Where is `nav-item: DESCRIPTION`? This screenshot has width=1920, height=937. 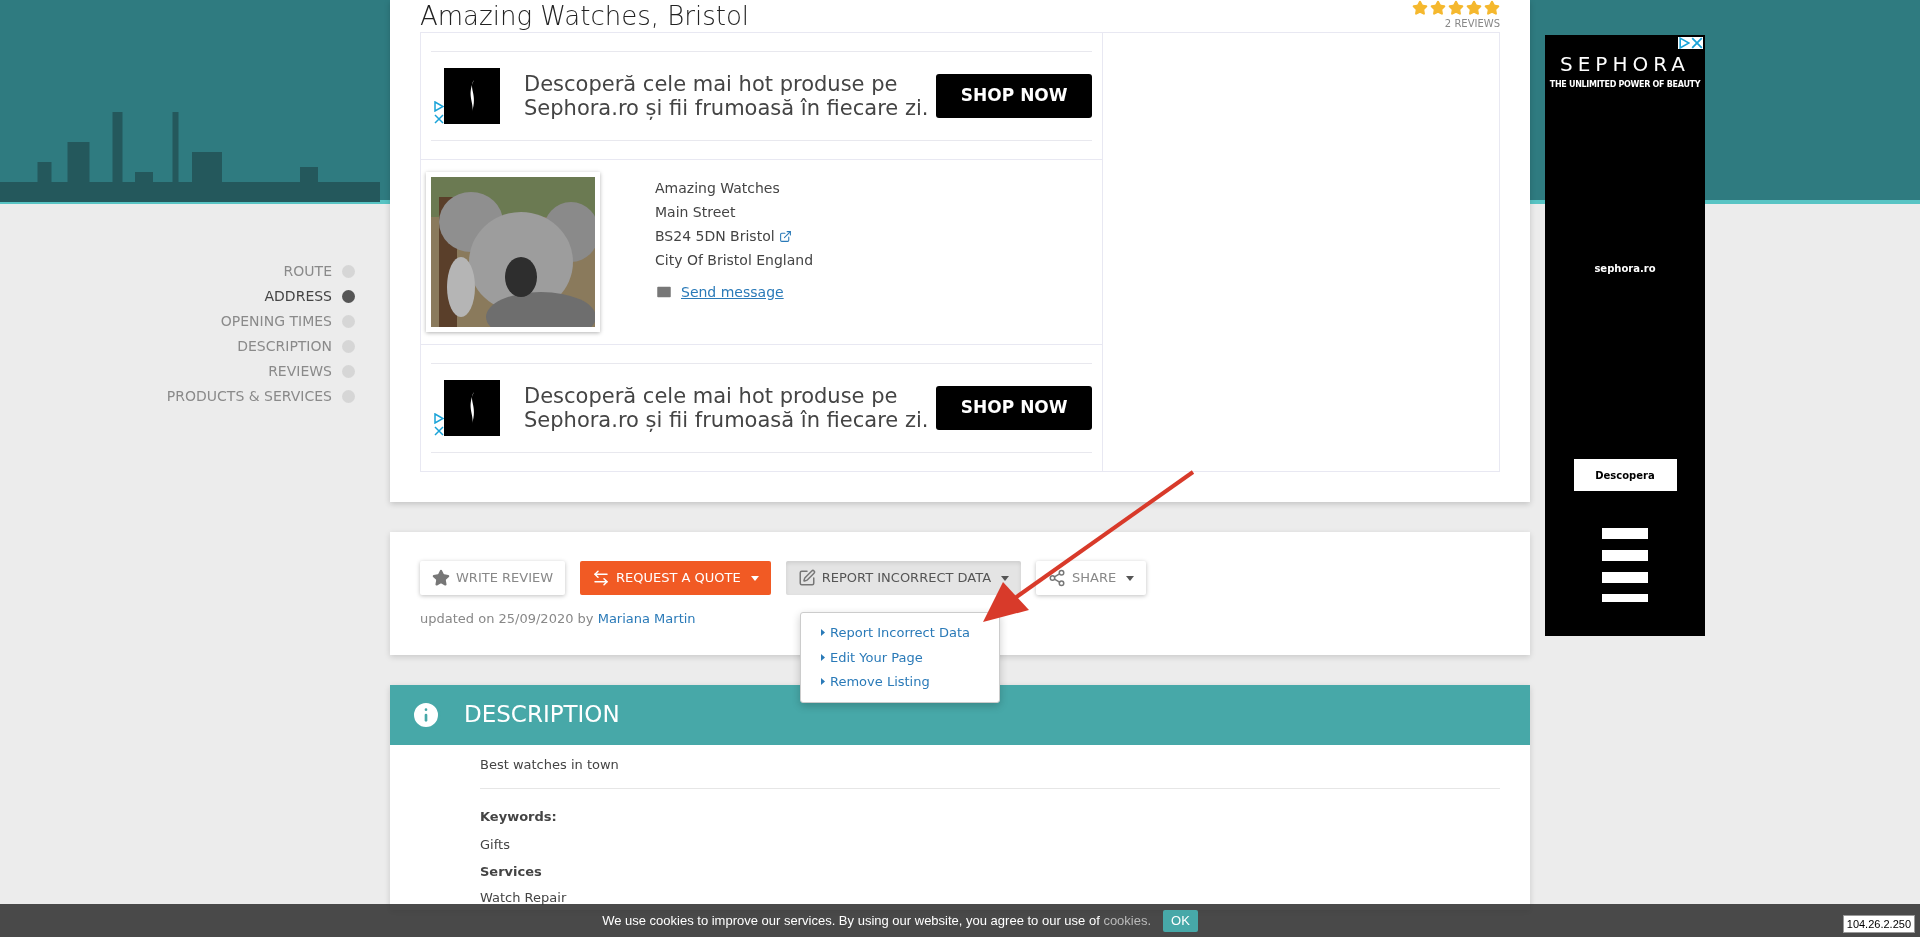
nav-item: DESCRIPTION is located at coordinates (296, 346).